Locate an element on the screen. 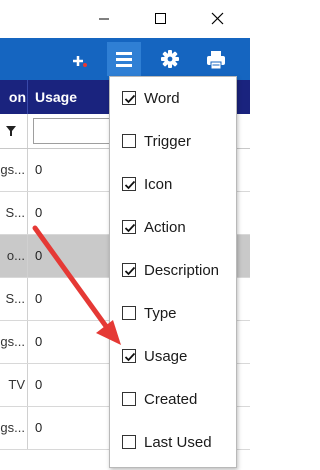 This screenshot has width=320, height=470. toolbar is located at coordinates (125, 59).